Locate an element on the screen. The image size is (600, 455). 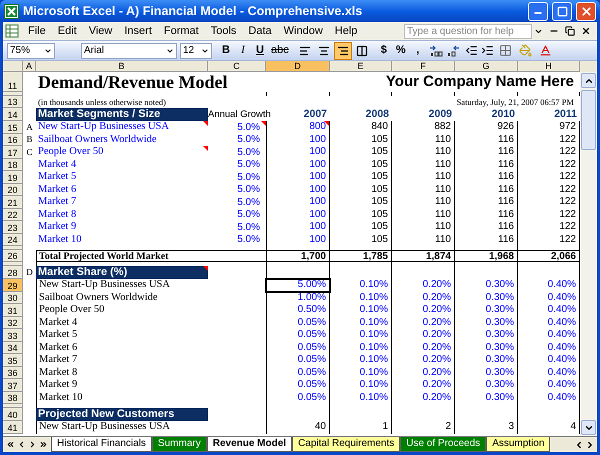
row-header: 32 is located at coordinates (13, 322).